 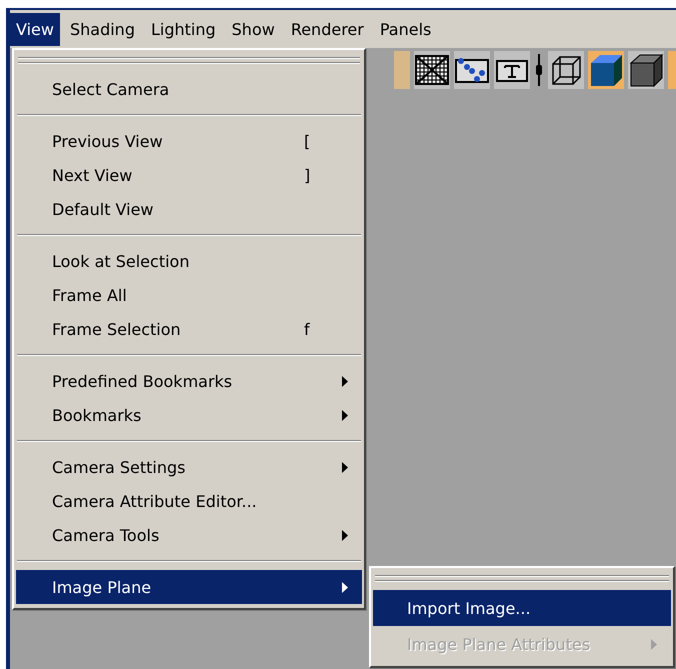 What do you see at coordinates (314, 141) in the screenshot?
I see `shortcut-key: [` at bounding box center [314, 141].